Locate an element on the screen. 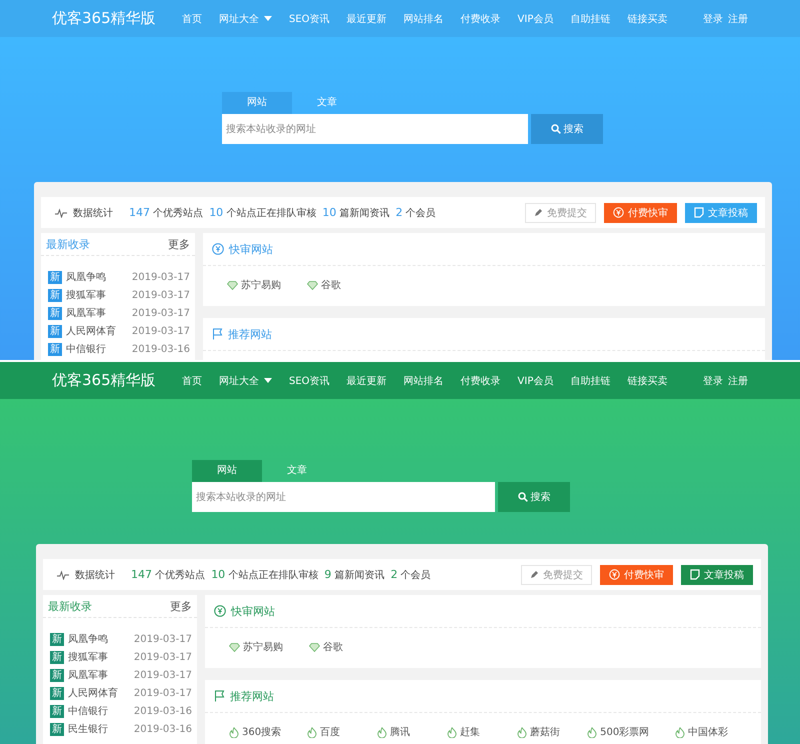 The height and width of the screenshot is (744, 800). site-link: 腾讯 is located at coordinates (399, 732).